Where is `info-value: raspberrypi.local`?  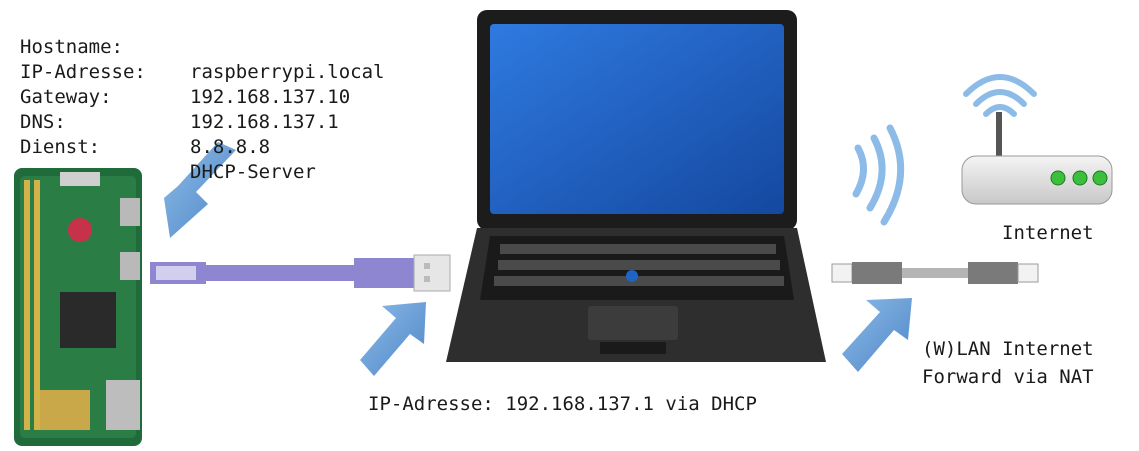
info-value: raspberrypi.local is located at coordinates (287, 72).